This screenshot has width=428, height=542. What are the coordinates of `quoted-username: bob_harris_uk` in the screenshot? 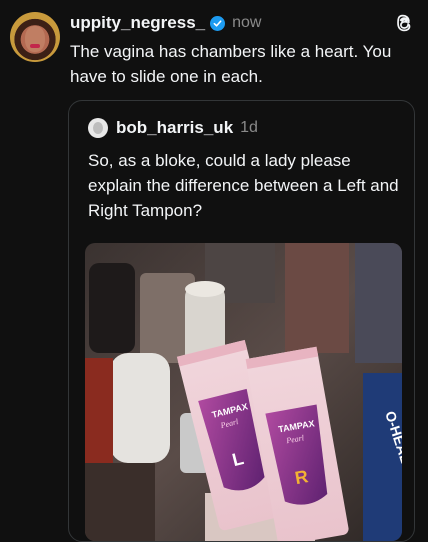 It's located at (174, 128).